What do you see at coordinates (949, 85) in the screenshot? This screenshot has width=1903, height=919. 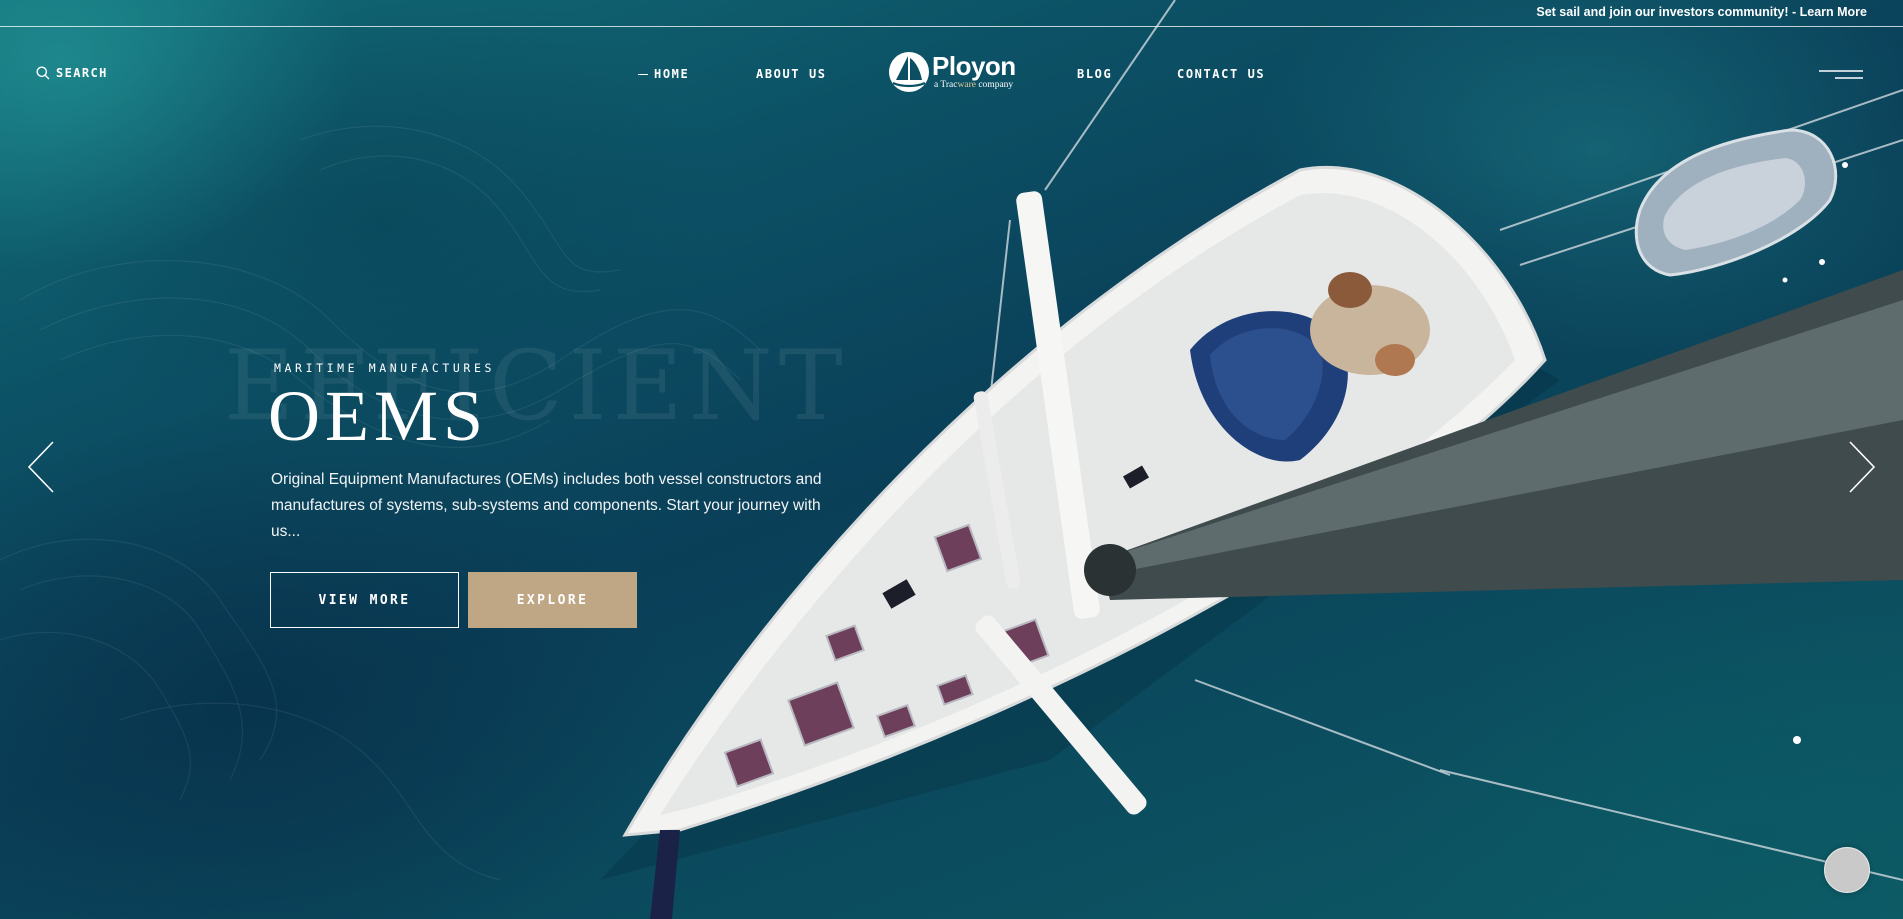 I see `logo-tagline-brand-1: Trac` at bounding box center [949, 85].